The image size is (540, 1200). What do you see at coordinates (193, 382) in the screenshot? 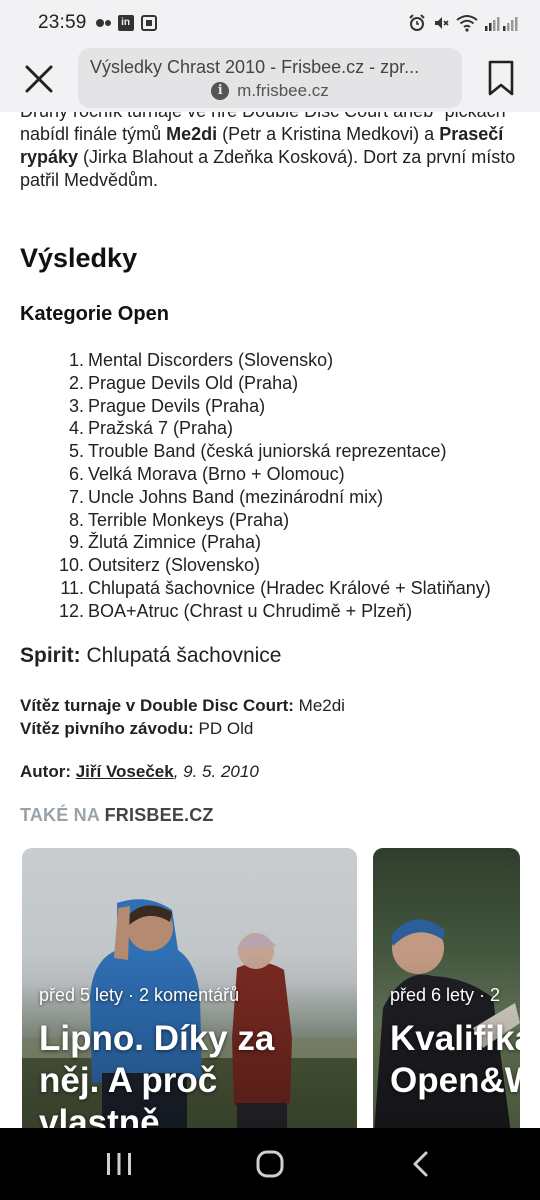
I see `result-team: Prague Devils Old (Praha)` at bounding box center [193, 382].